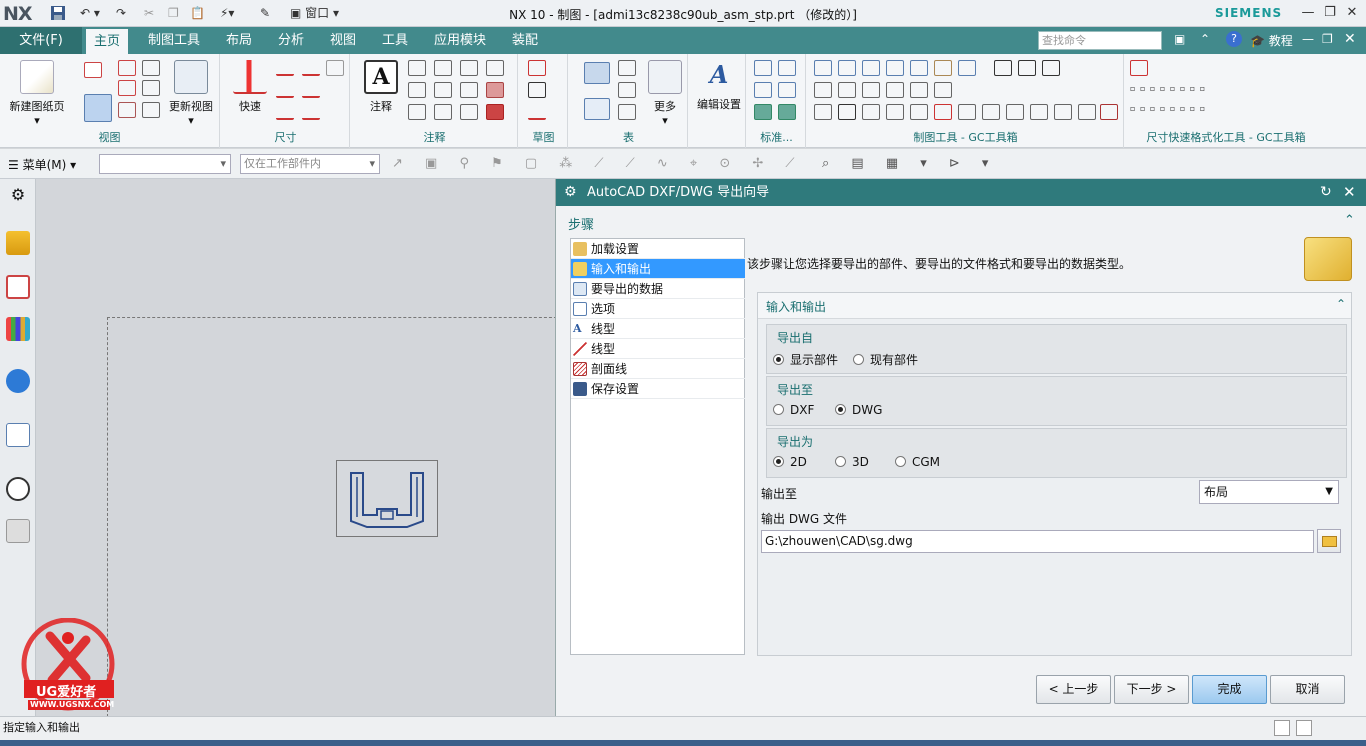 The image size is (1366, 746). What do you see at coordinates (1308, 13) in the screenshot?
I see `minimize-button: —` at bounding box center [1308, 13].